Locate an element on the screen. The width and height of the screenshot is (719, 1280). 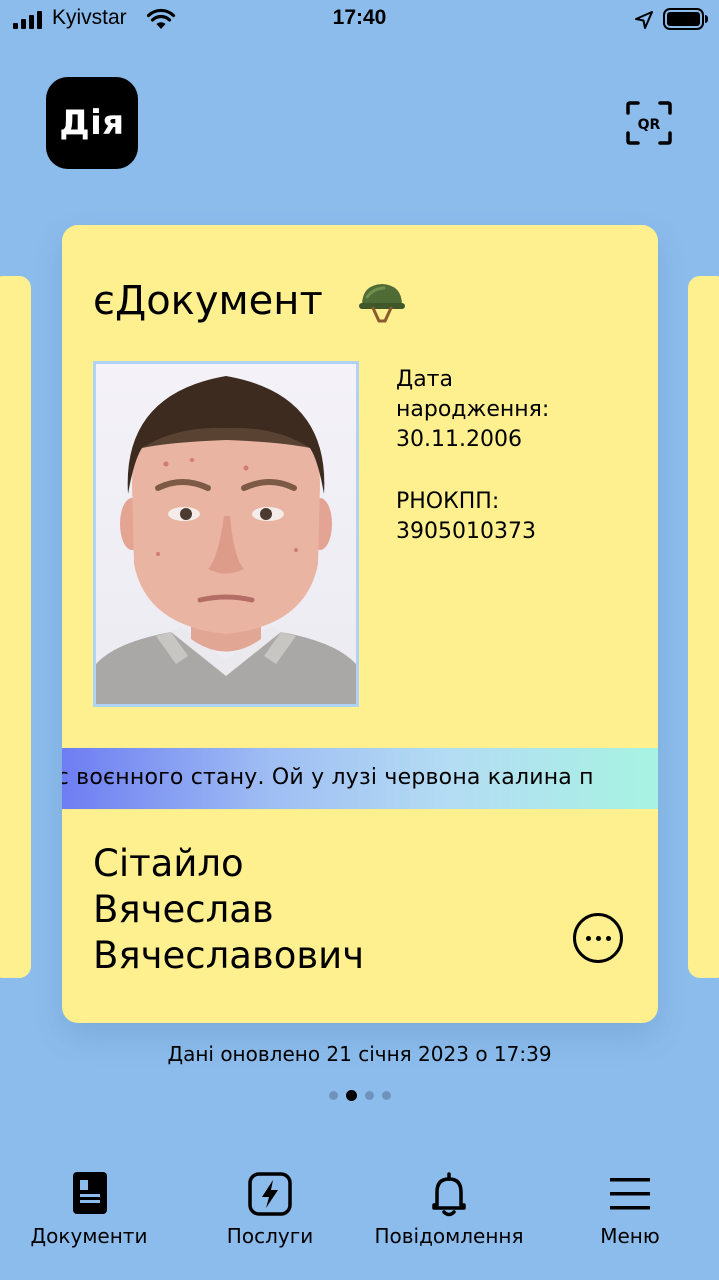
tab-notifications: Повідомлення is located at coordinates (449, 1209).